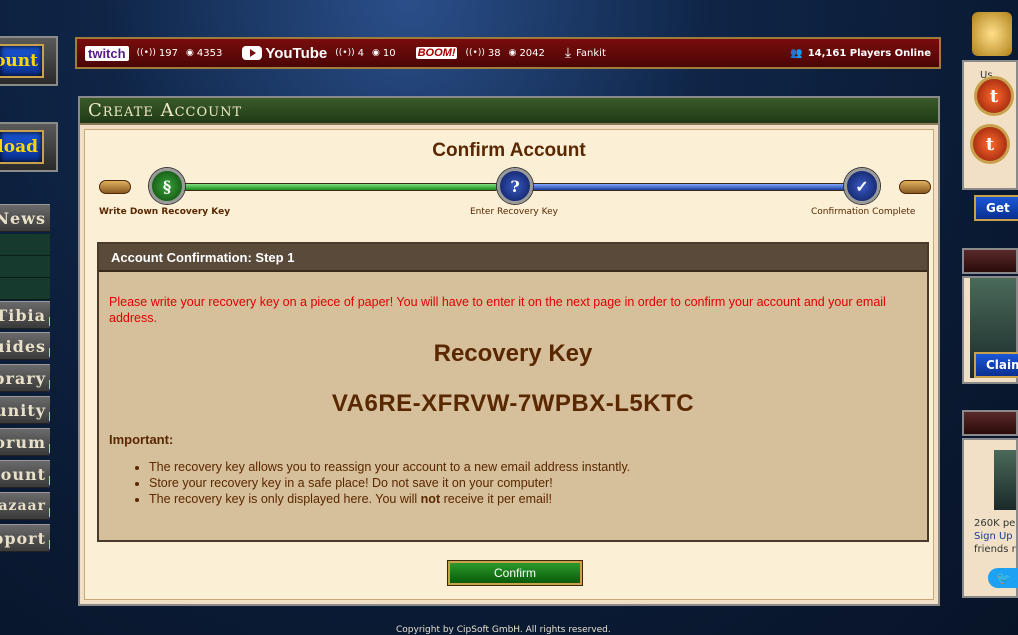 This screenshot has height=635, width=1018. What do you see at coordinates (860, 53) in the screenshot?
I see `players-online: 👥 14,161 Players Online` at bounding box center [860, 53].